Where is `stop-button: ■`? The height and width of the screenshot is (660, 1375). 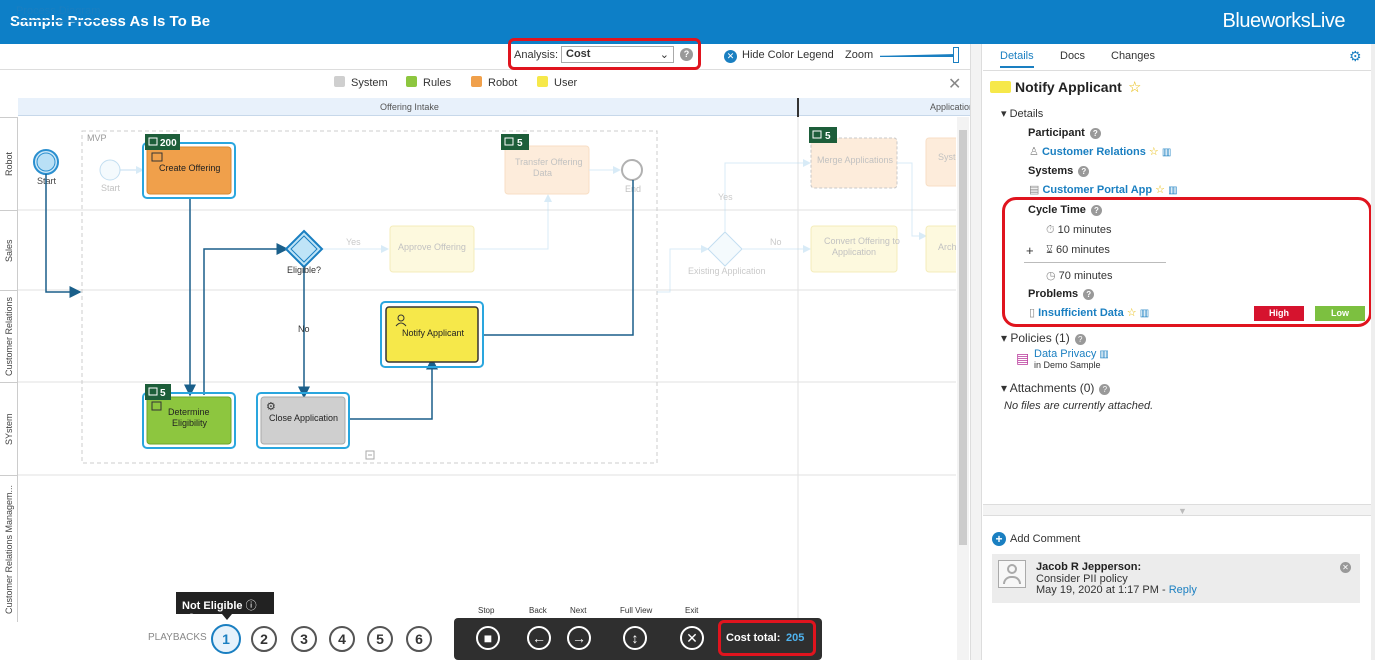 stop-button: ■ is located at coordinates (488, 638).